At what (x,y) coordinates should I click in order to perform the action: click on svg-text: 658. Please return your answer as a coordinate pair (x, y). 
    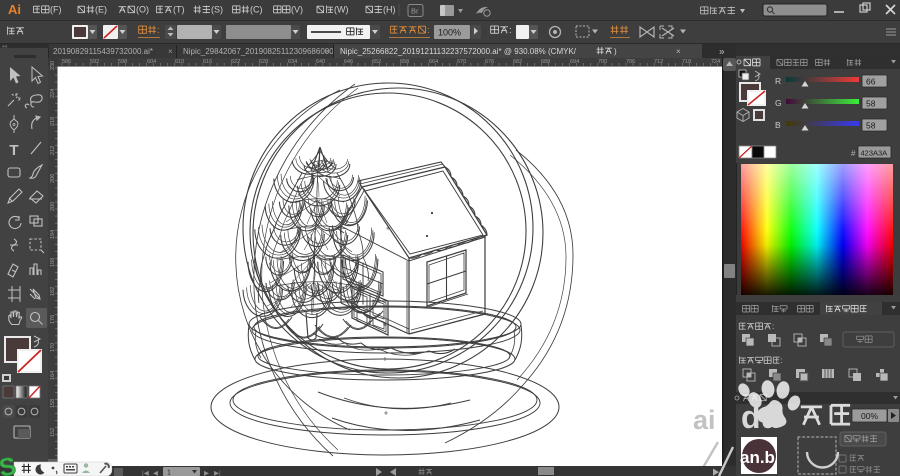
    Looking at the image, I should click on (404, 62).